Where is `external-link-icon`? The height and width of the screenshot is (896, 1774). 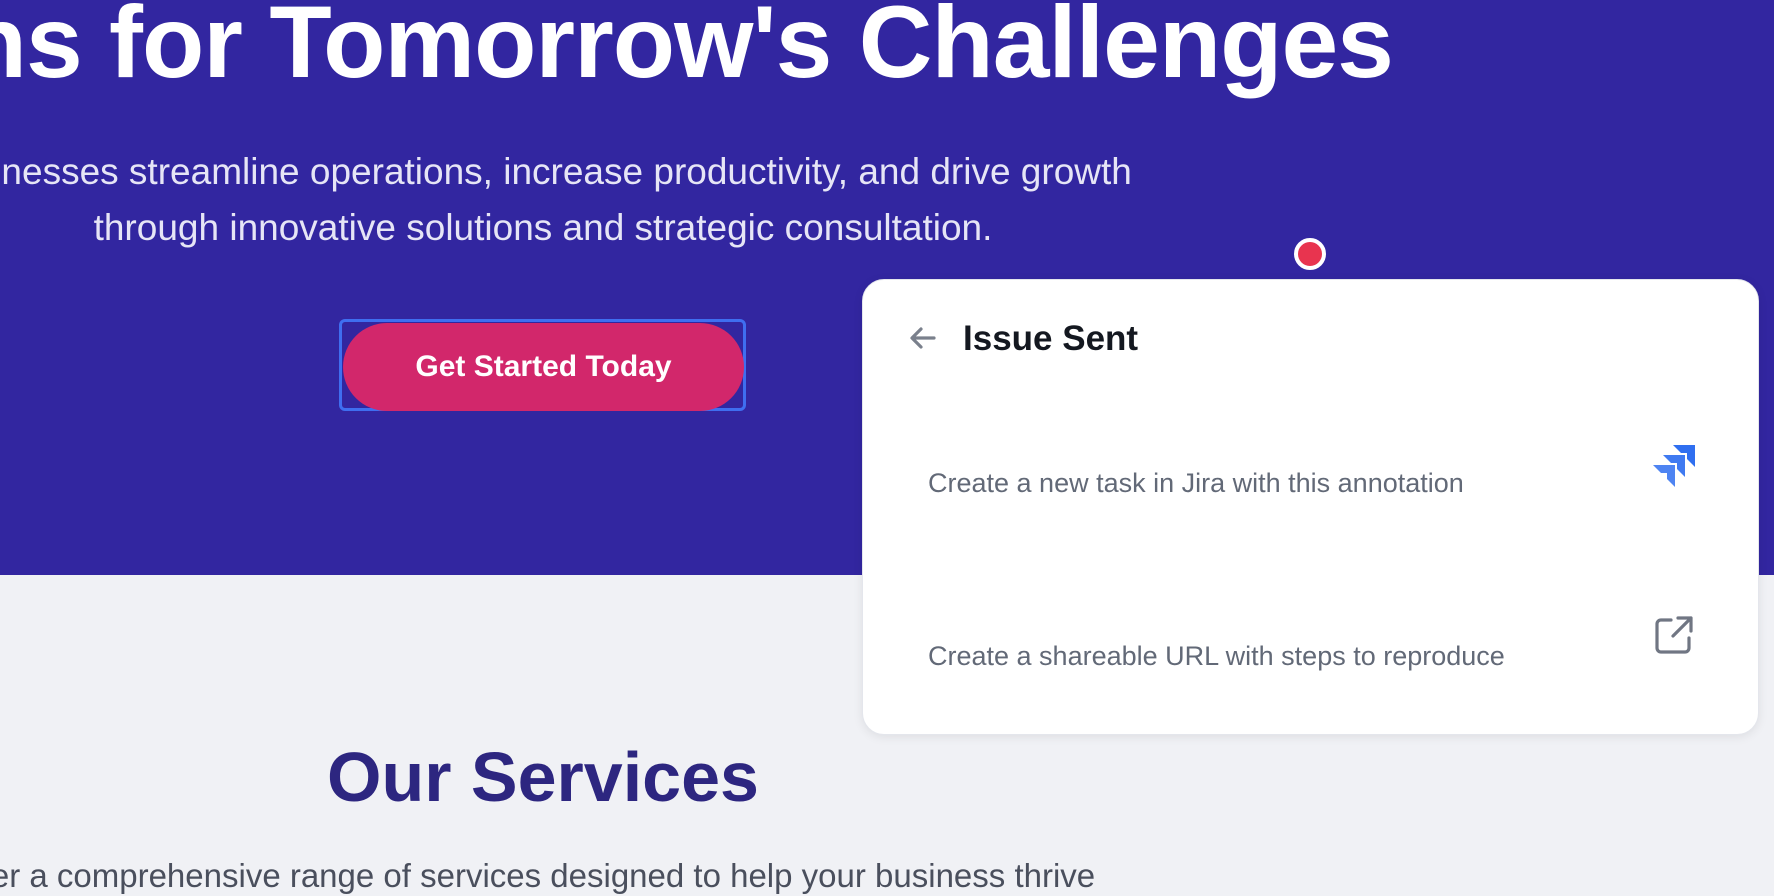
external-link-icon is located at coordinates (1674, 635).